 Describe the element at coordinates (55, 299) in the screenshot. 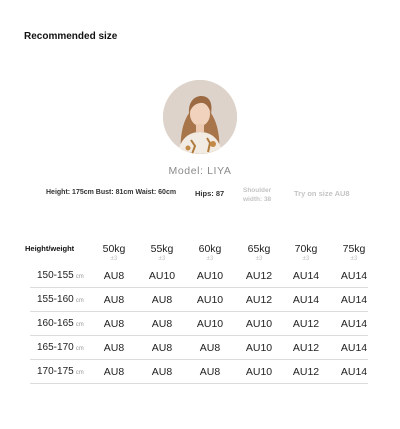

I see `height-range-value: 155-160` at that location.